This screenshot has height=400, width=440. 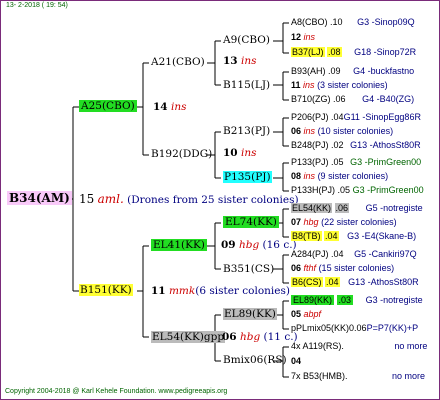 I want to click on gen4-note: (9 sister colonies), so click(x=353, y=176).